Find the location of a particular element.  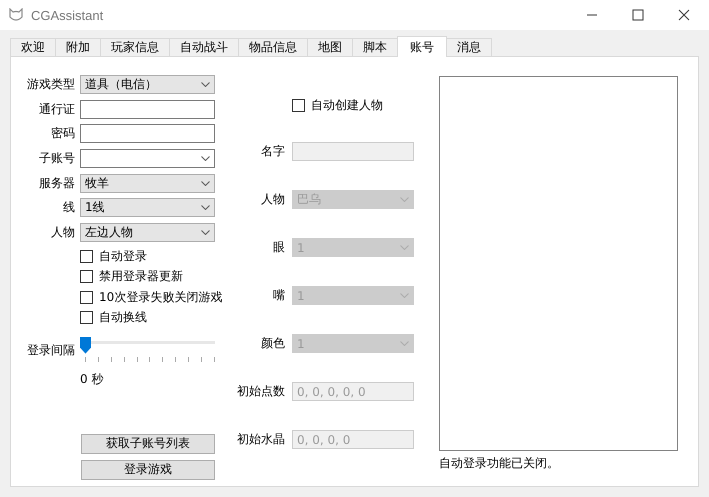

field-label: 名字 is located at coordinates (272, 151).